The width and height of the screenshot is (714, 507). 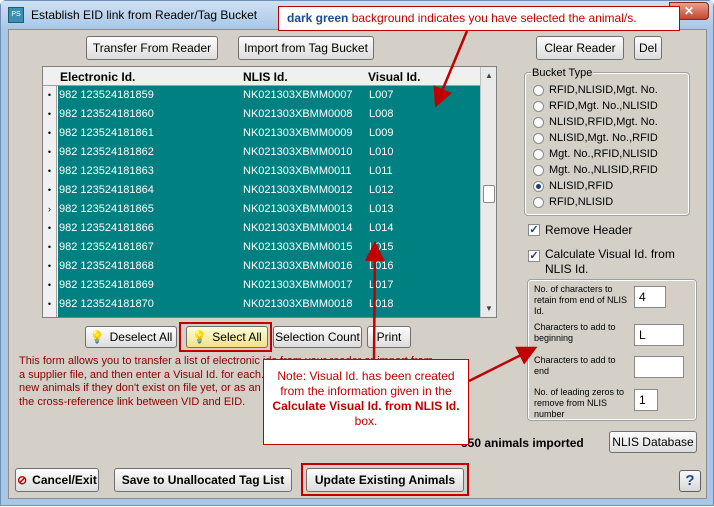 I want to click on cell-eid: 982 123524181862, so click(x=106, y=152).